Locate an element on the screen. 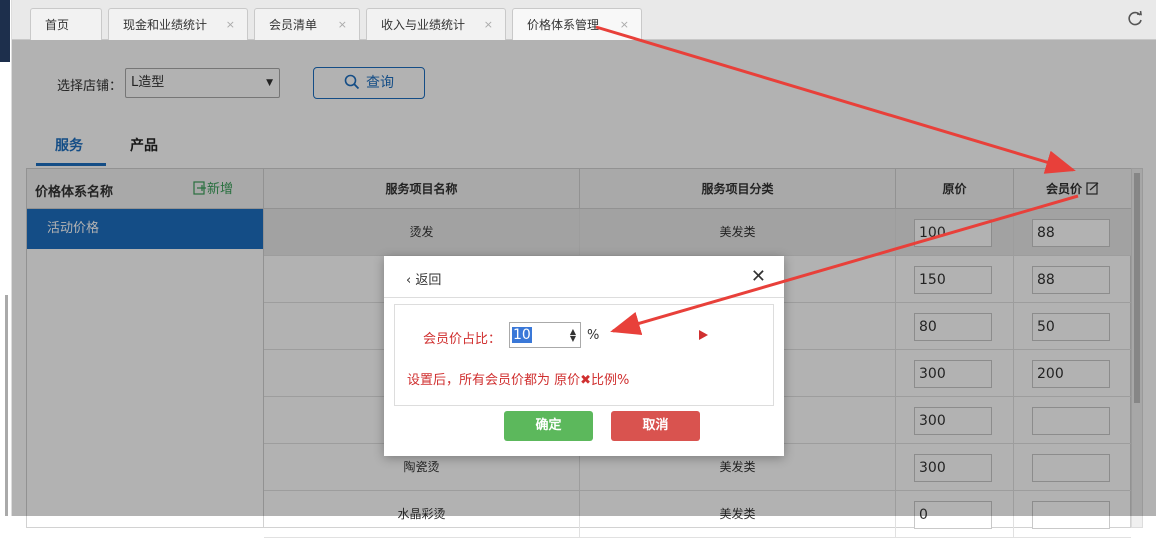 This screenshot has width=1156, height=538. confirm-button: 确定 is located at coordinates (548, 426).